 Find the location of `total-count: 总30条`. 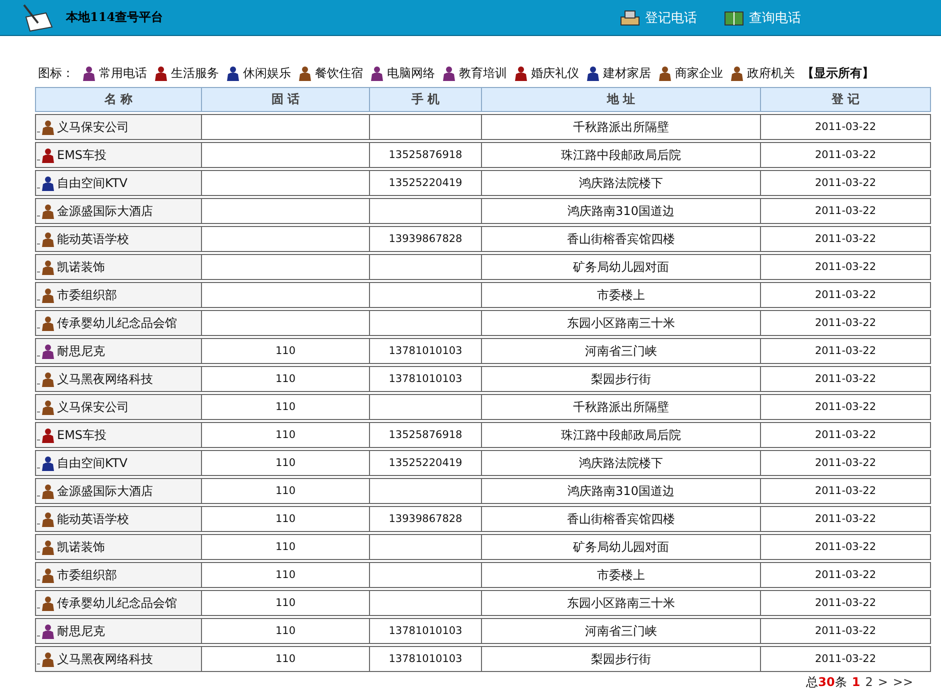

total-count: 总30条 is located at coordinates (826, 682).